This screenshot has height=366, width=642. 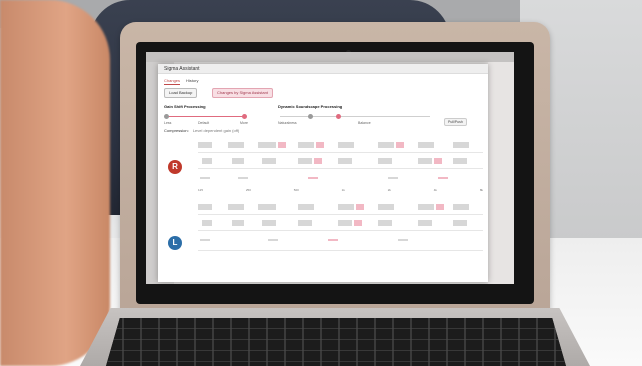 I want to click on changes-by-assistant-button: Changes by Sigma Assistant, so click(x=242, y=93).